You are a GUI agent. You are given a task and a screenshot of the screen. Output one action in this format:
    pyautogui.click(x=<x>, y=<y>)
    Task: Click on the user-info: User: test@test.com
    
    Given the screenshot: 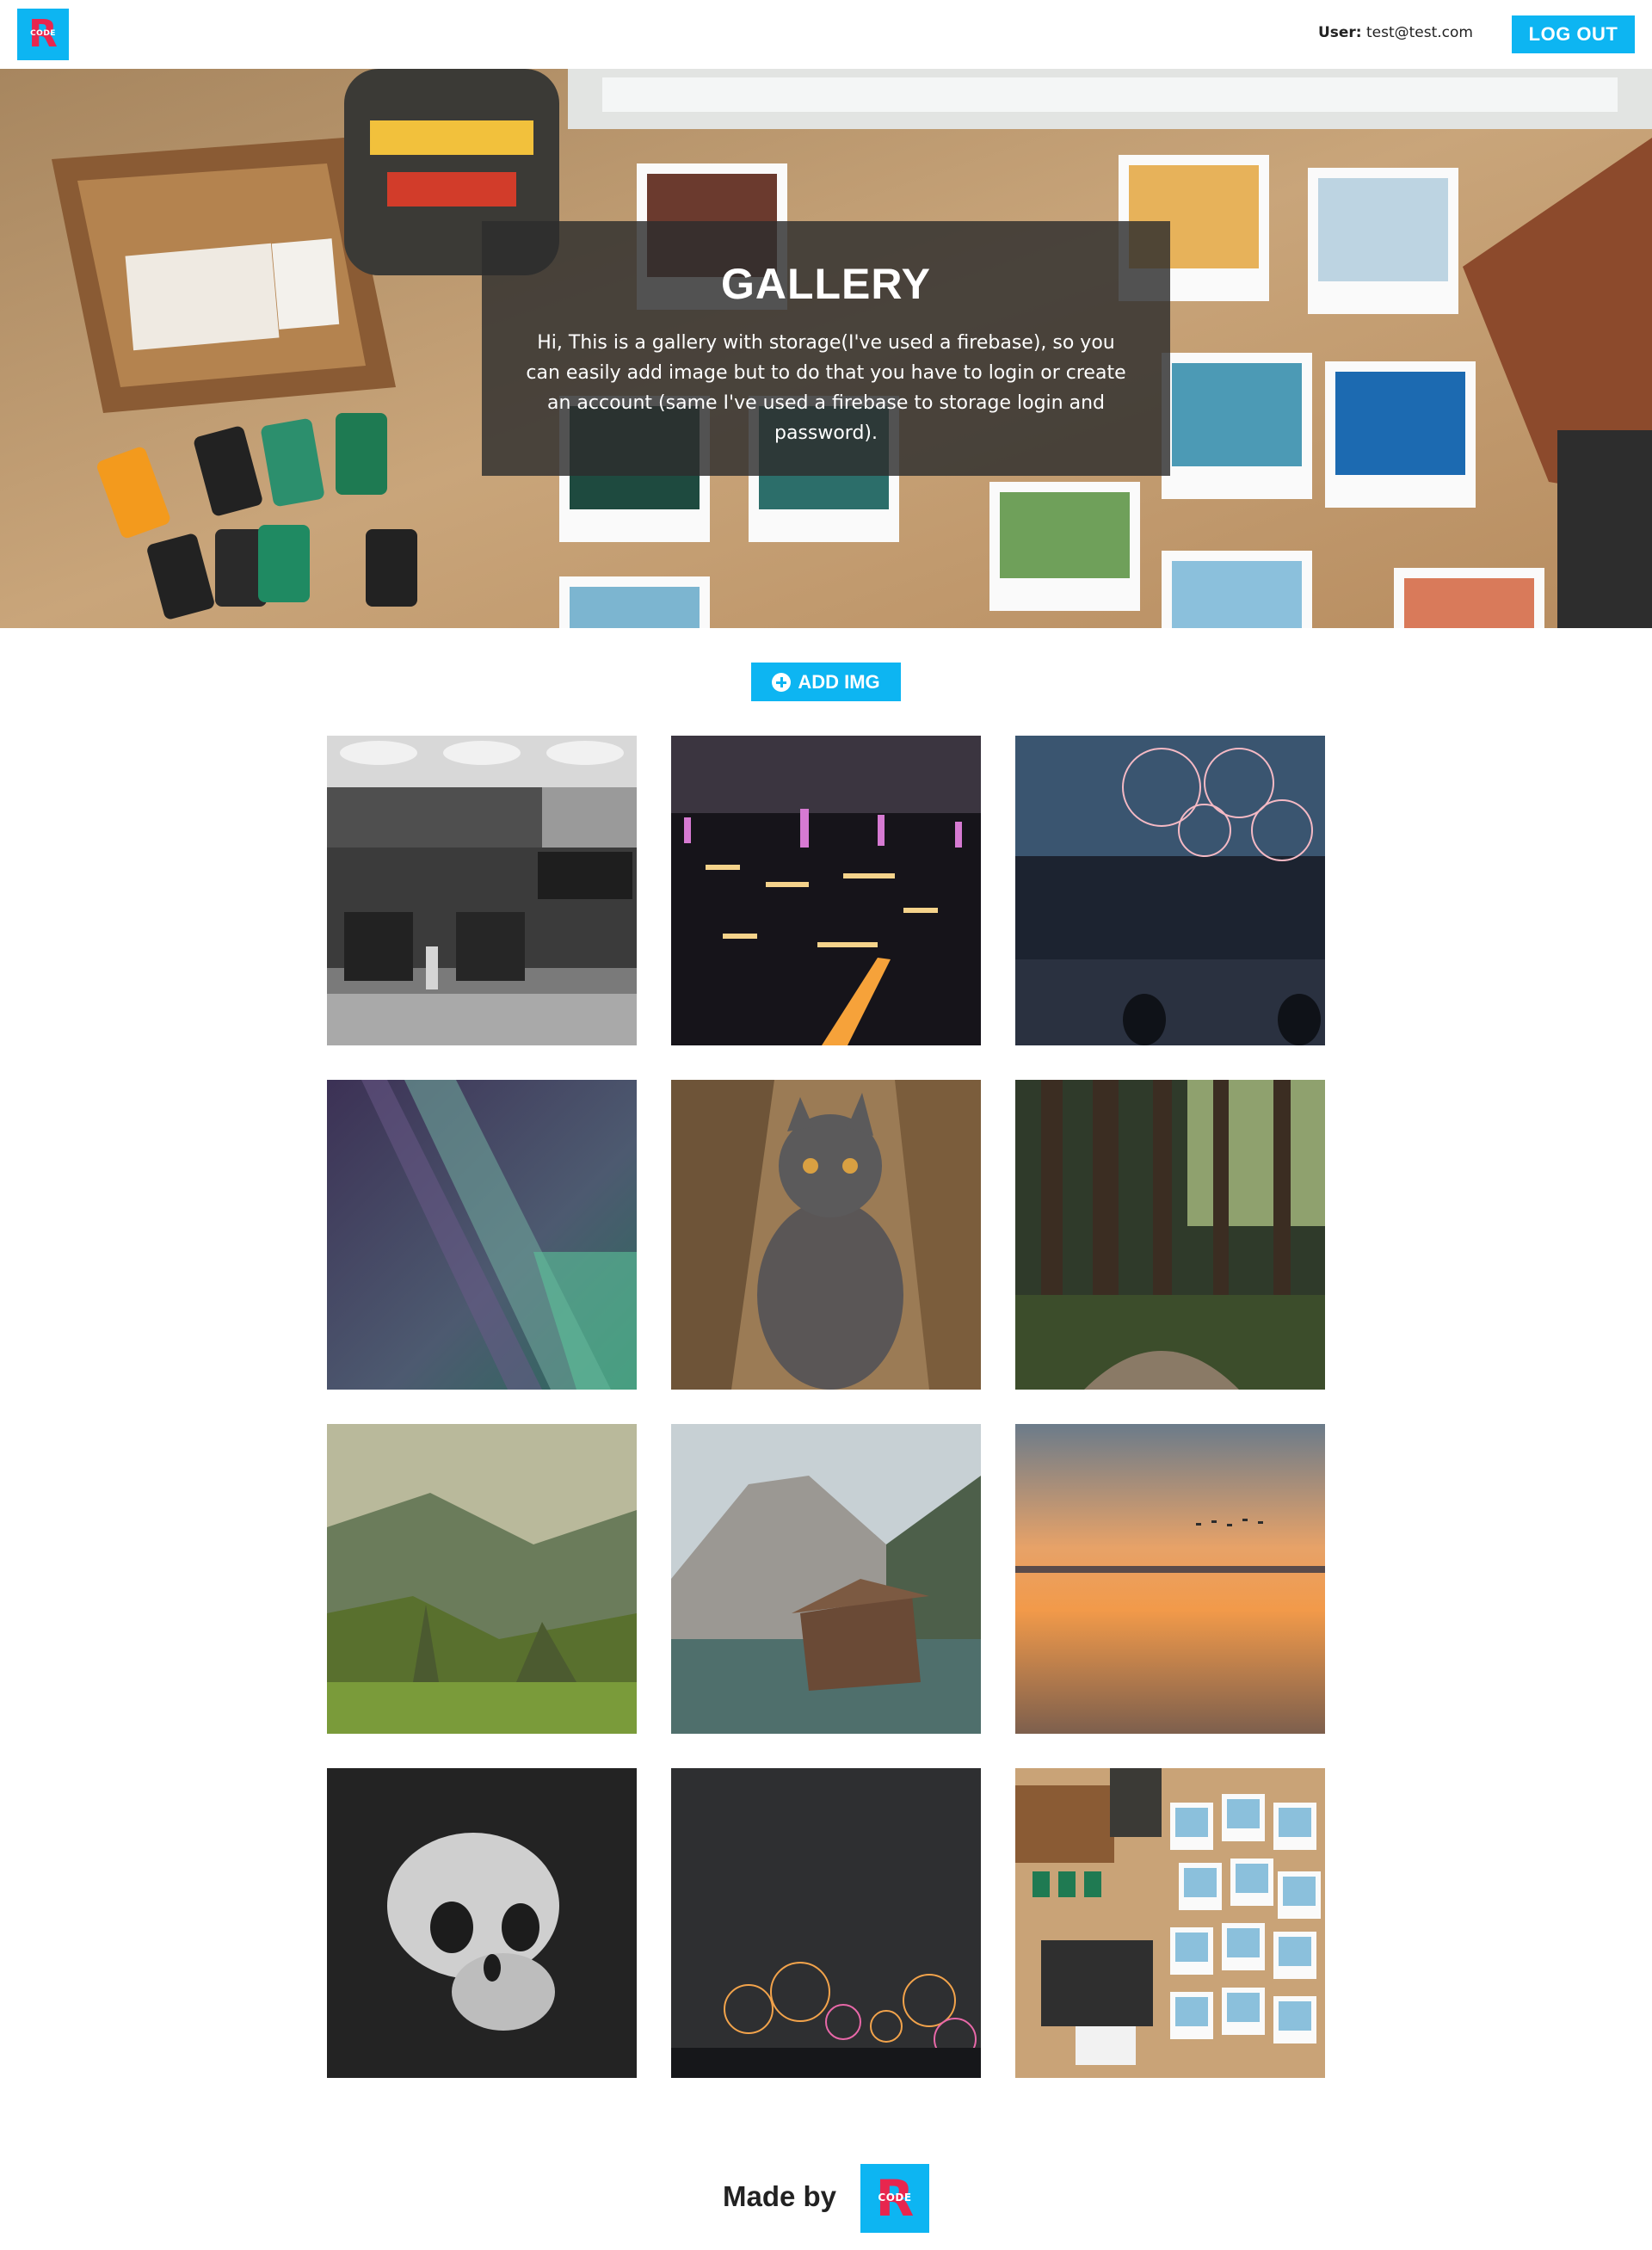 What is the action you would take?
    pyautogui.click(x=1395, y=33)
    